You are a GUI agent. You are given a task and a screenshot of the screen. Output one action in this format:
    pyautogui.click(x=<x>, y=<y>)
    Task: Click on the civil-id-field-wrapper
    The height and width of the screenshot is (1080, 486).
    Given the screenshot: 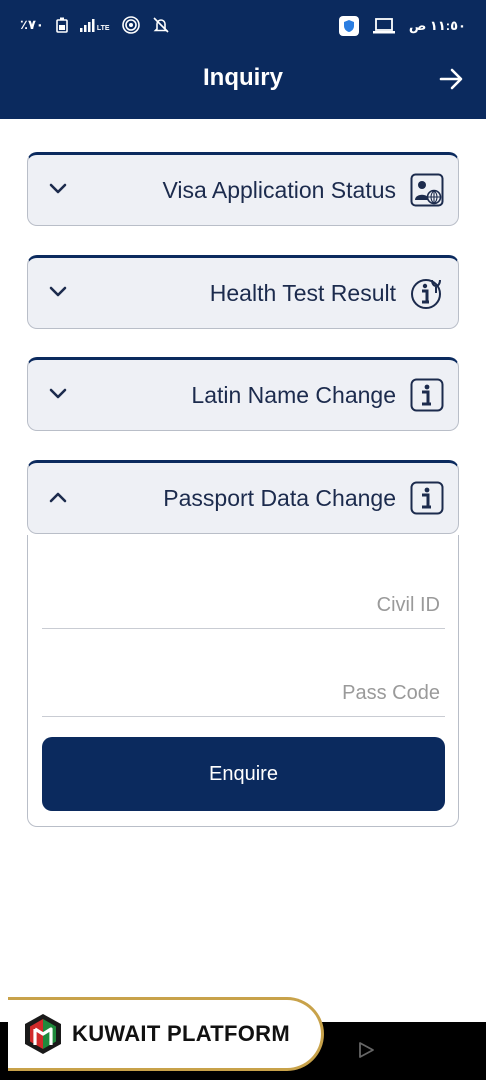 What is the action you would take?
    pyautogui.click(x=243, y=599)
    